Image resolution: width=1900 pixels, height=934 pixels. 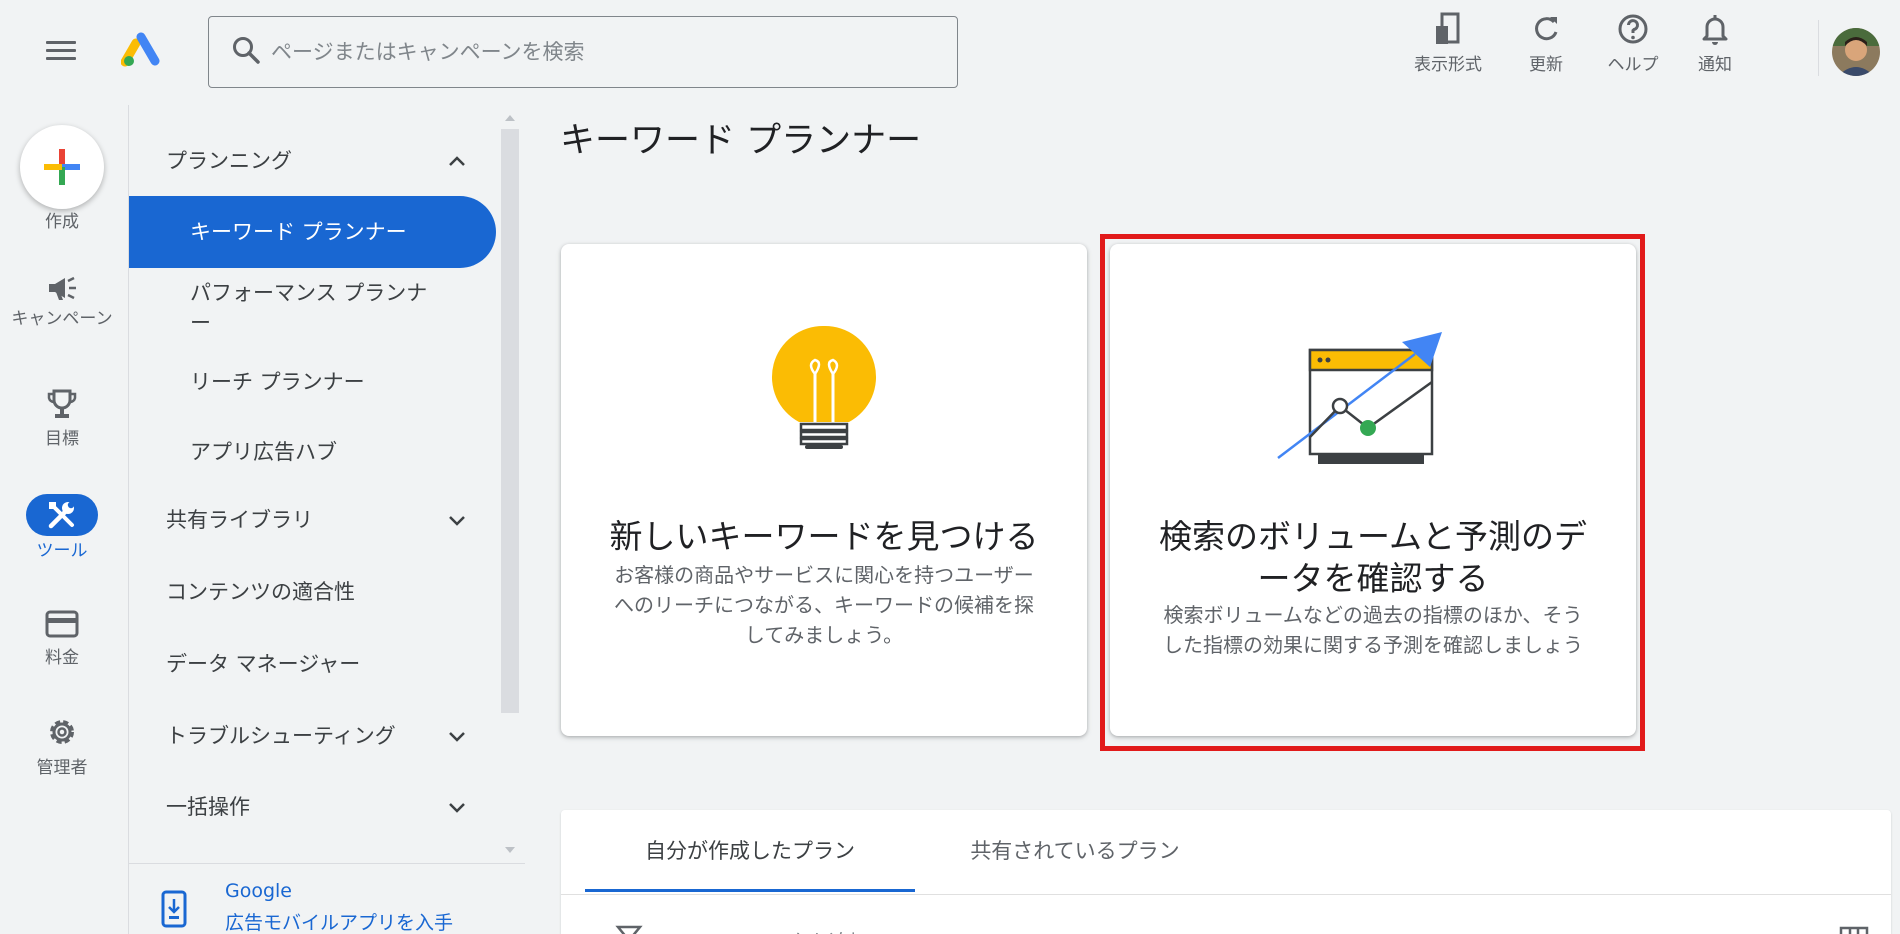 I want to click on appearance-icon, so click(x=1448, y=28).